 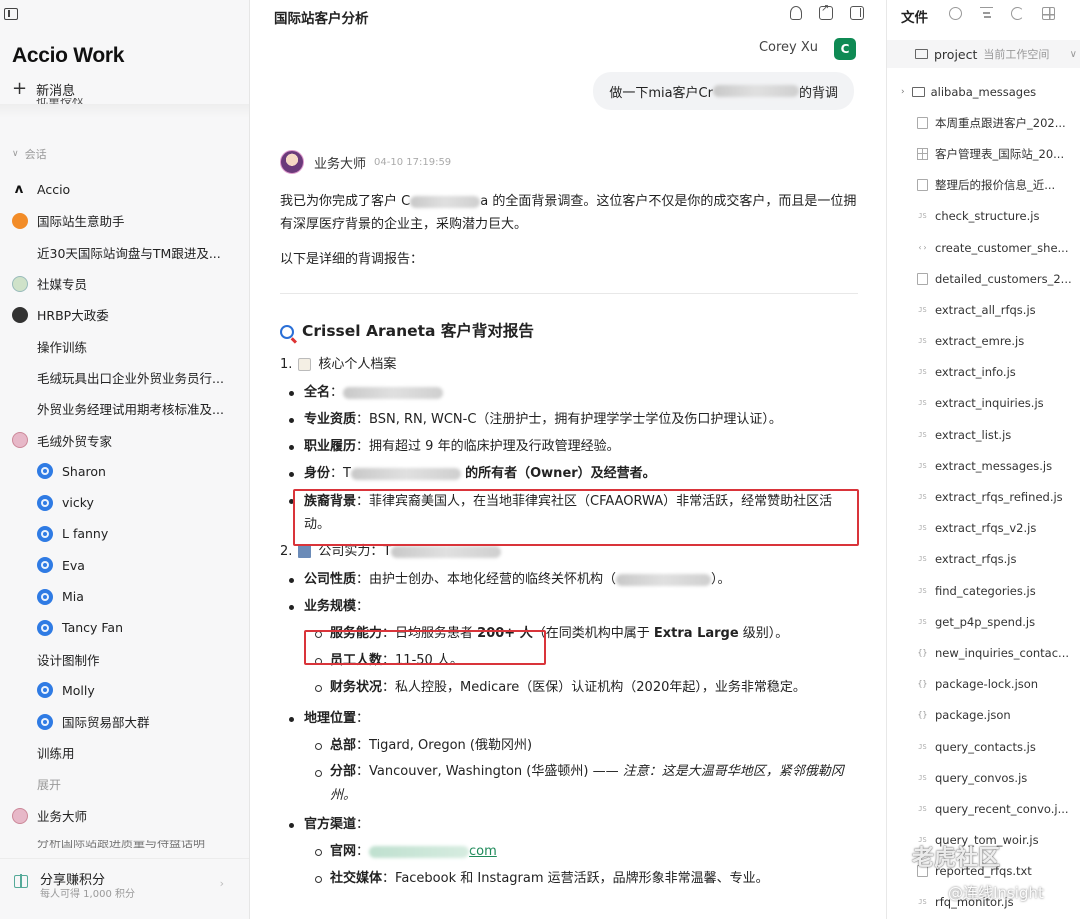 I want to click on value-a: T, so click(x=347, y=473).